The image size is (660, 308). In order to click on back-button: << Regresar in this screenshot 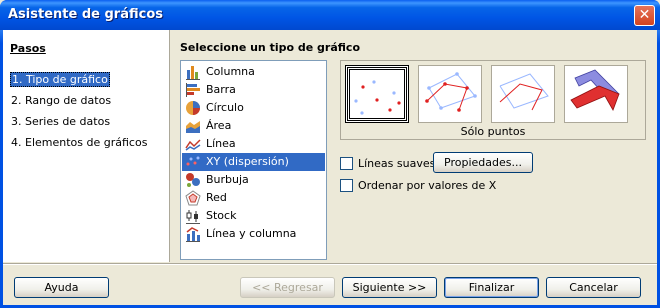, I will do `click(287, 287)`.